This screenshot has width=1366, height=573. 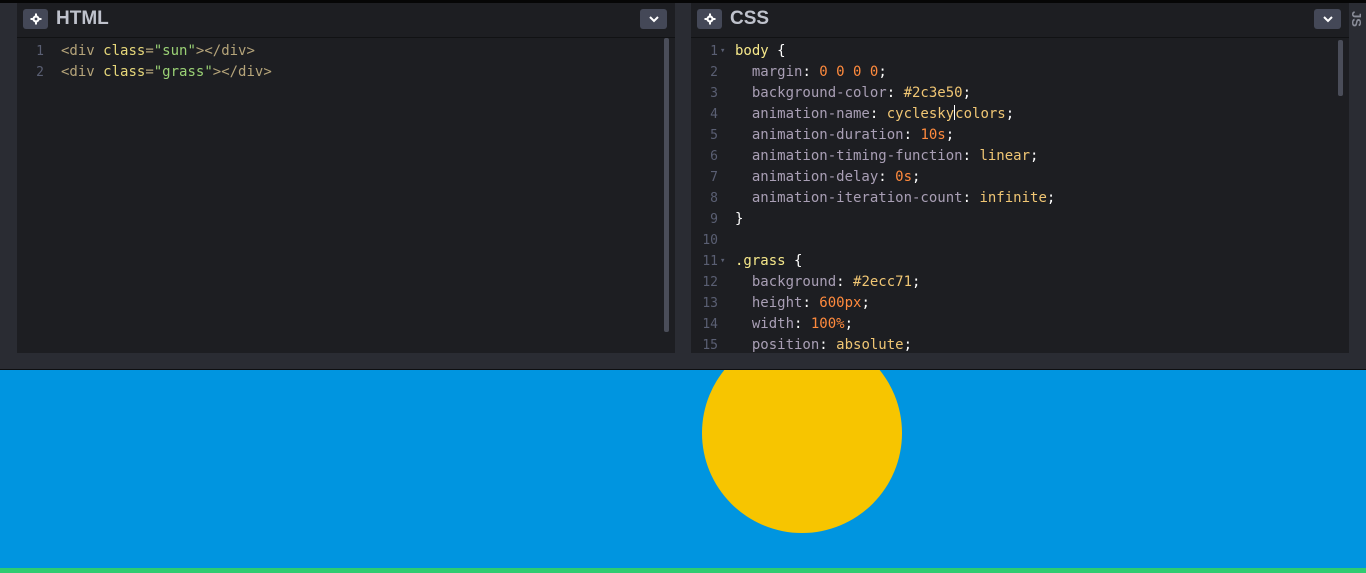 What do you see at coordinates (933, 135) in the screenshot?
I see `code-token: 10s` at bounding box center [933, 135].